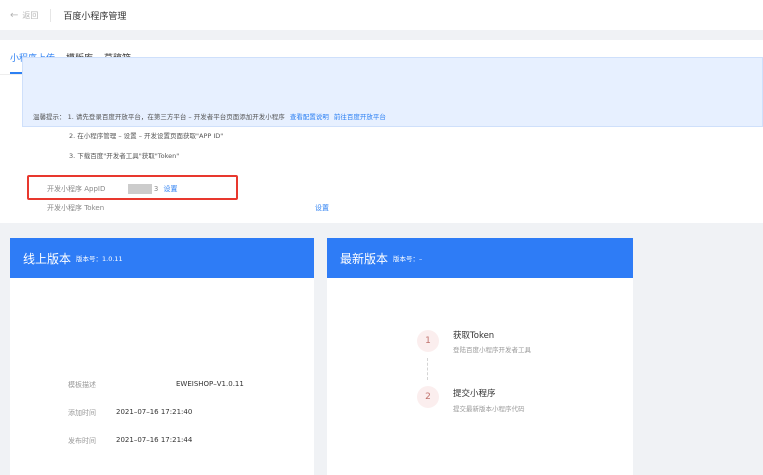 This screenshot has width=763, height=475. What do you see at coordinates (49, 117) in the screenshot?
I see `tip-prefix: 温馨提示：` at bounding box center [49, 117].